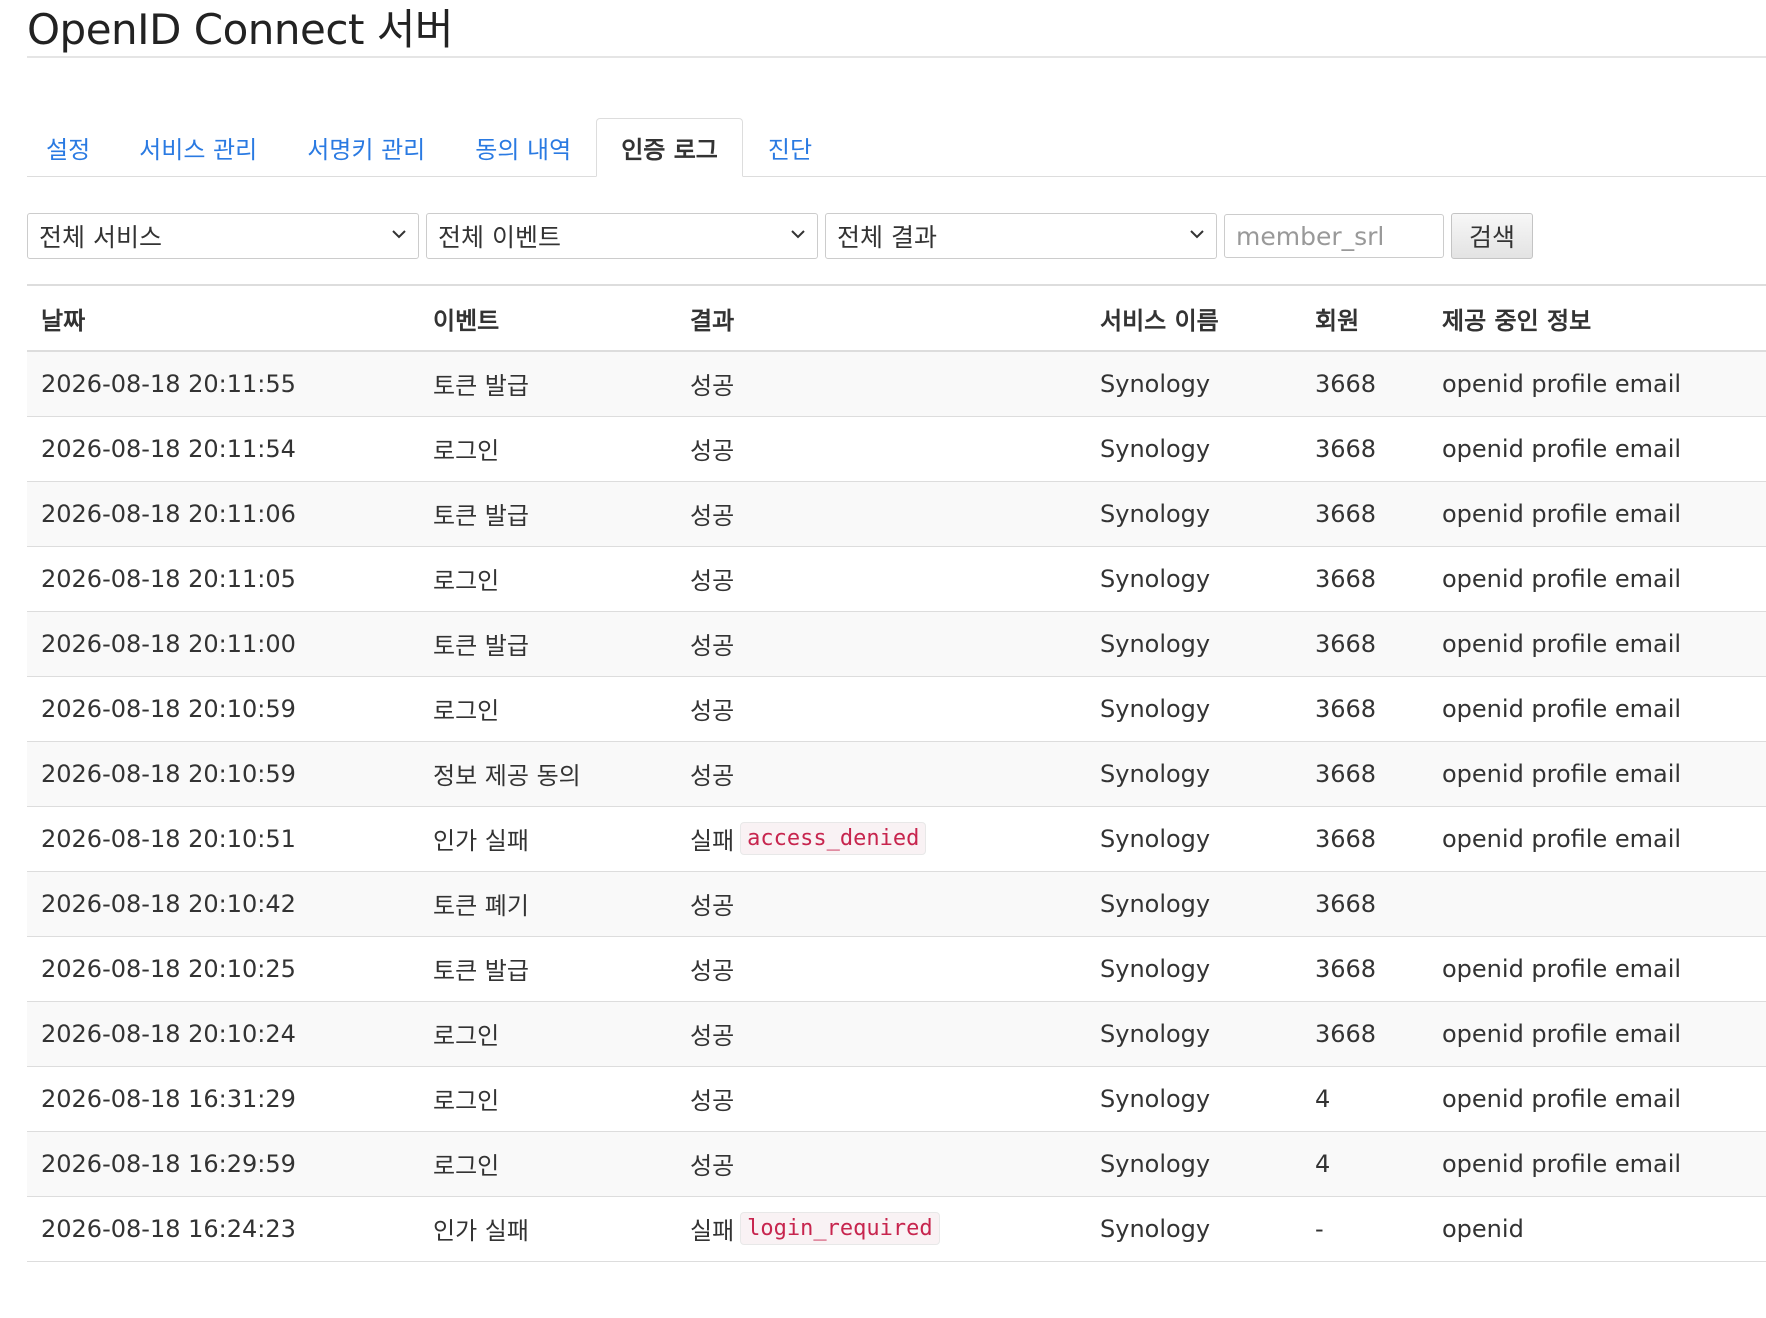 The height and width of the screenshot is (1318, 1766). I want to click on table-header-row: 날짜 이벤트 결과 서비스 이름 회원 제공 중인 정보, so click(896, 318).